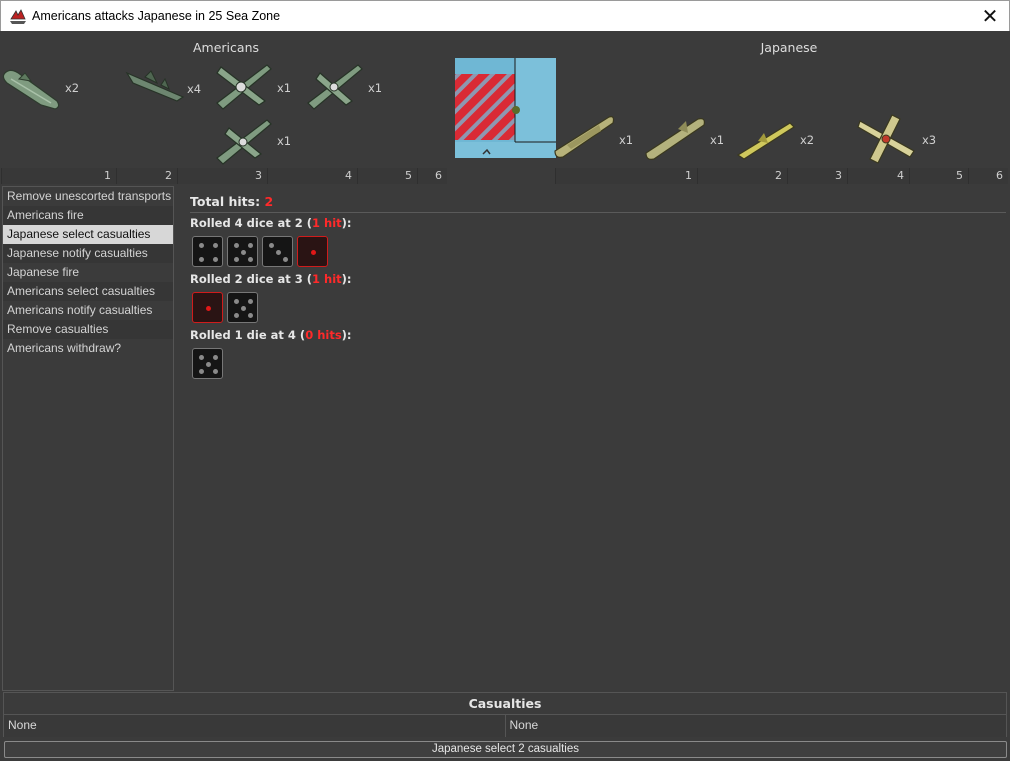 Image resolution: width=1010 pixels, height=761 pixels. I want to click on step-americans-select-casualties: Americans select casualties, so click(88, 291).